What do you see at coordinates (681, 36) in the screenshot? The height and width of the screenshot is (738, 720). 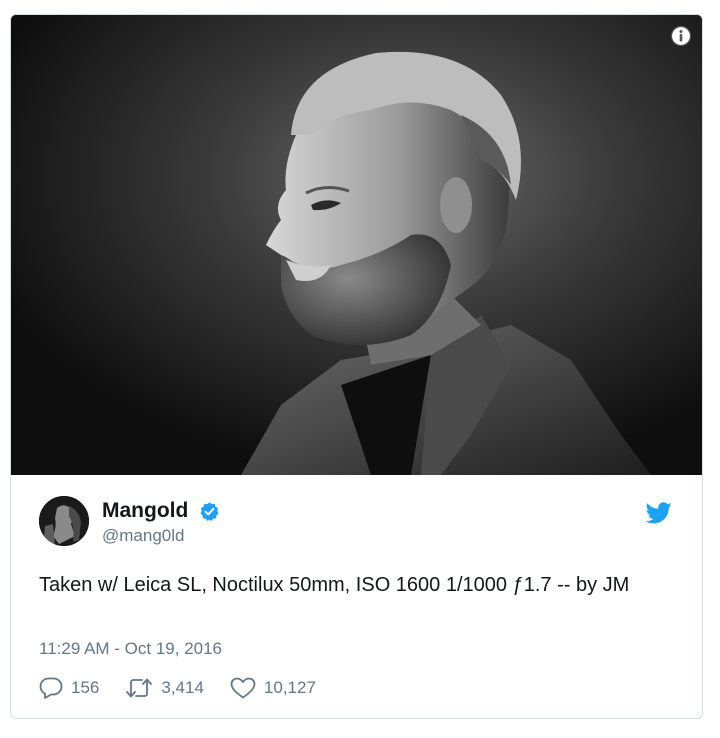 I see `info-icon` at bounding box center [681, 36].